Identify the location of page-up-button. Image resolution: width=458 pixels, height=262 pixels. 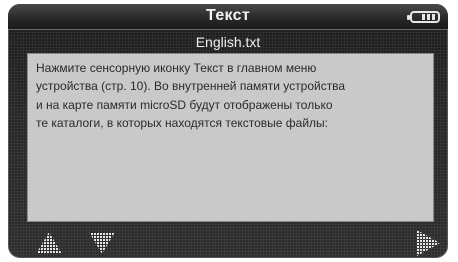
(49, 243).